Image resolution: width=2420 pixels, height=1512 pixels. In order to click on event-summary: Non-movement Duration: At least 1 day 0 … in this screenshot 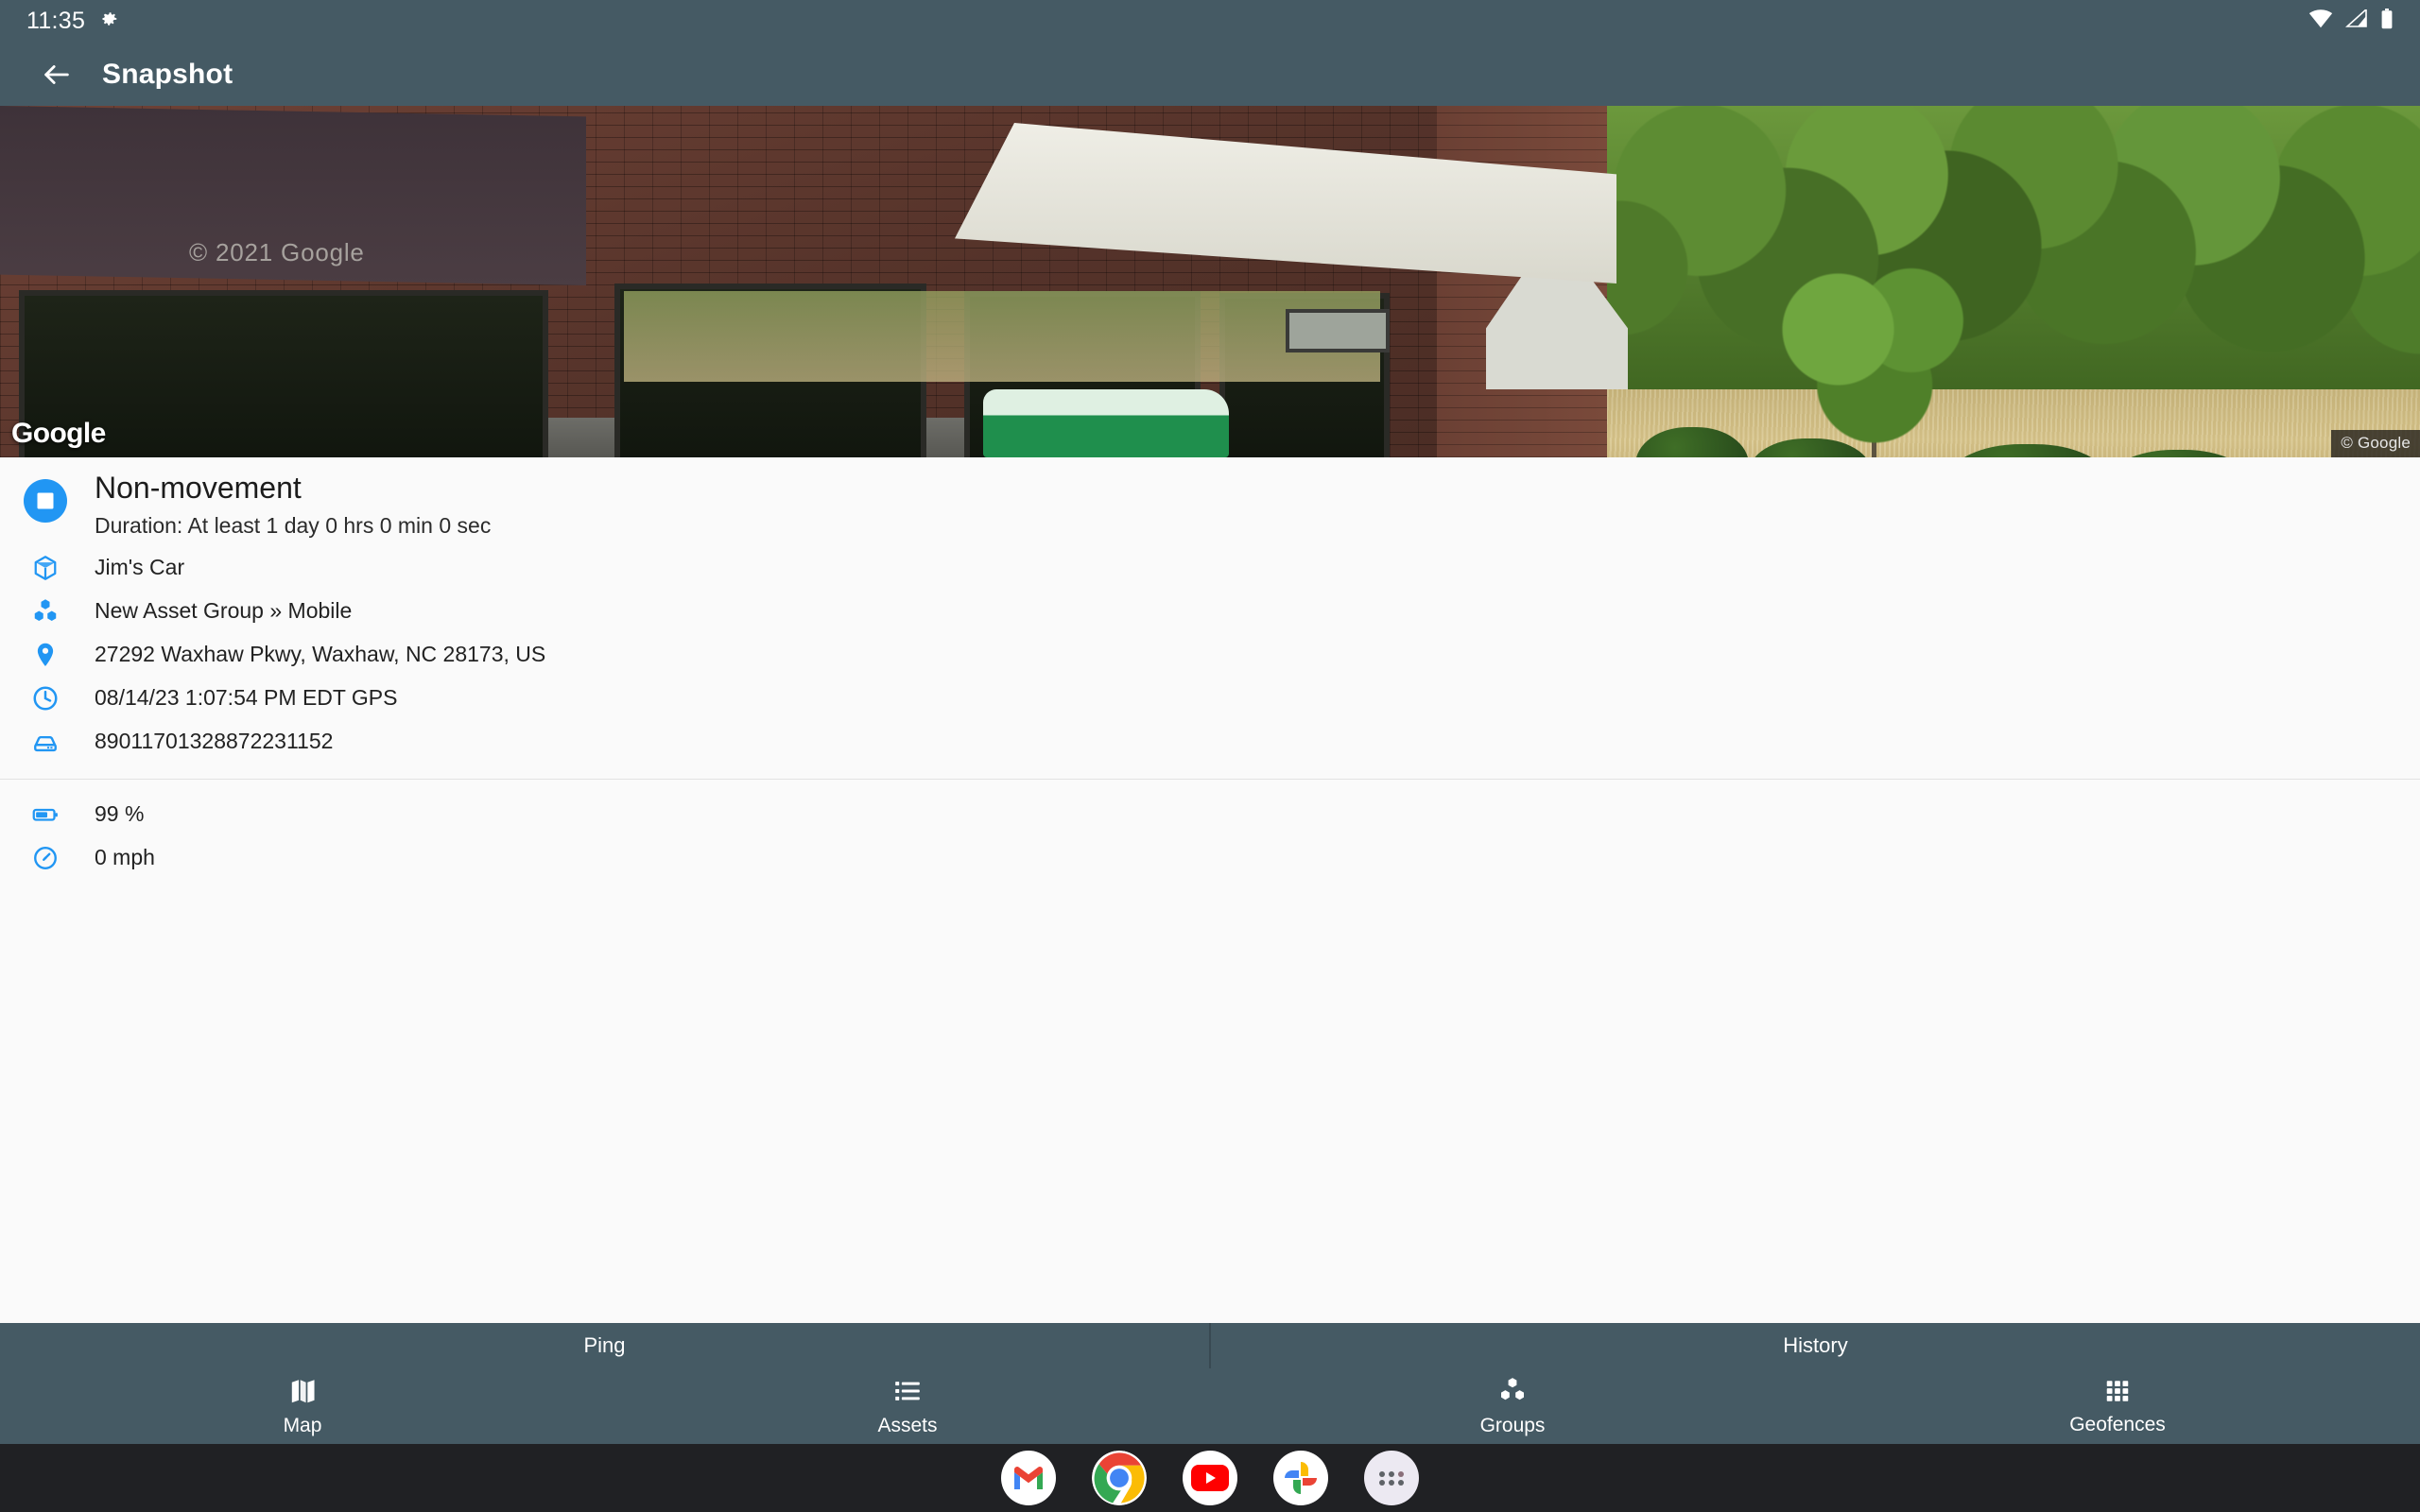, I will do `click(1210, 501)`.